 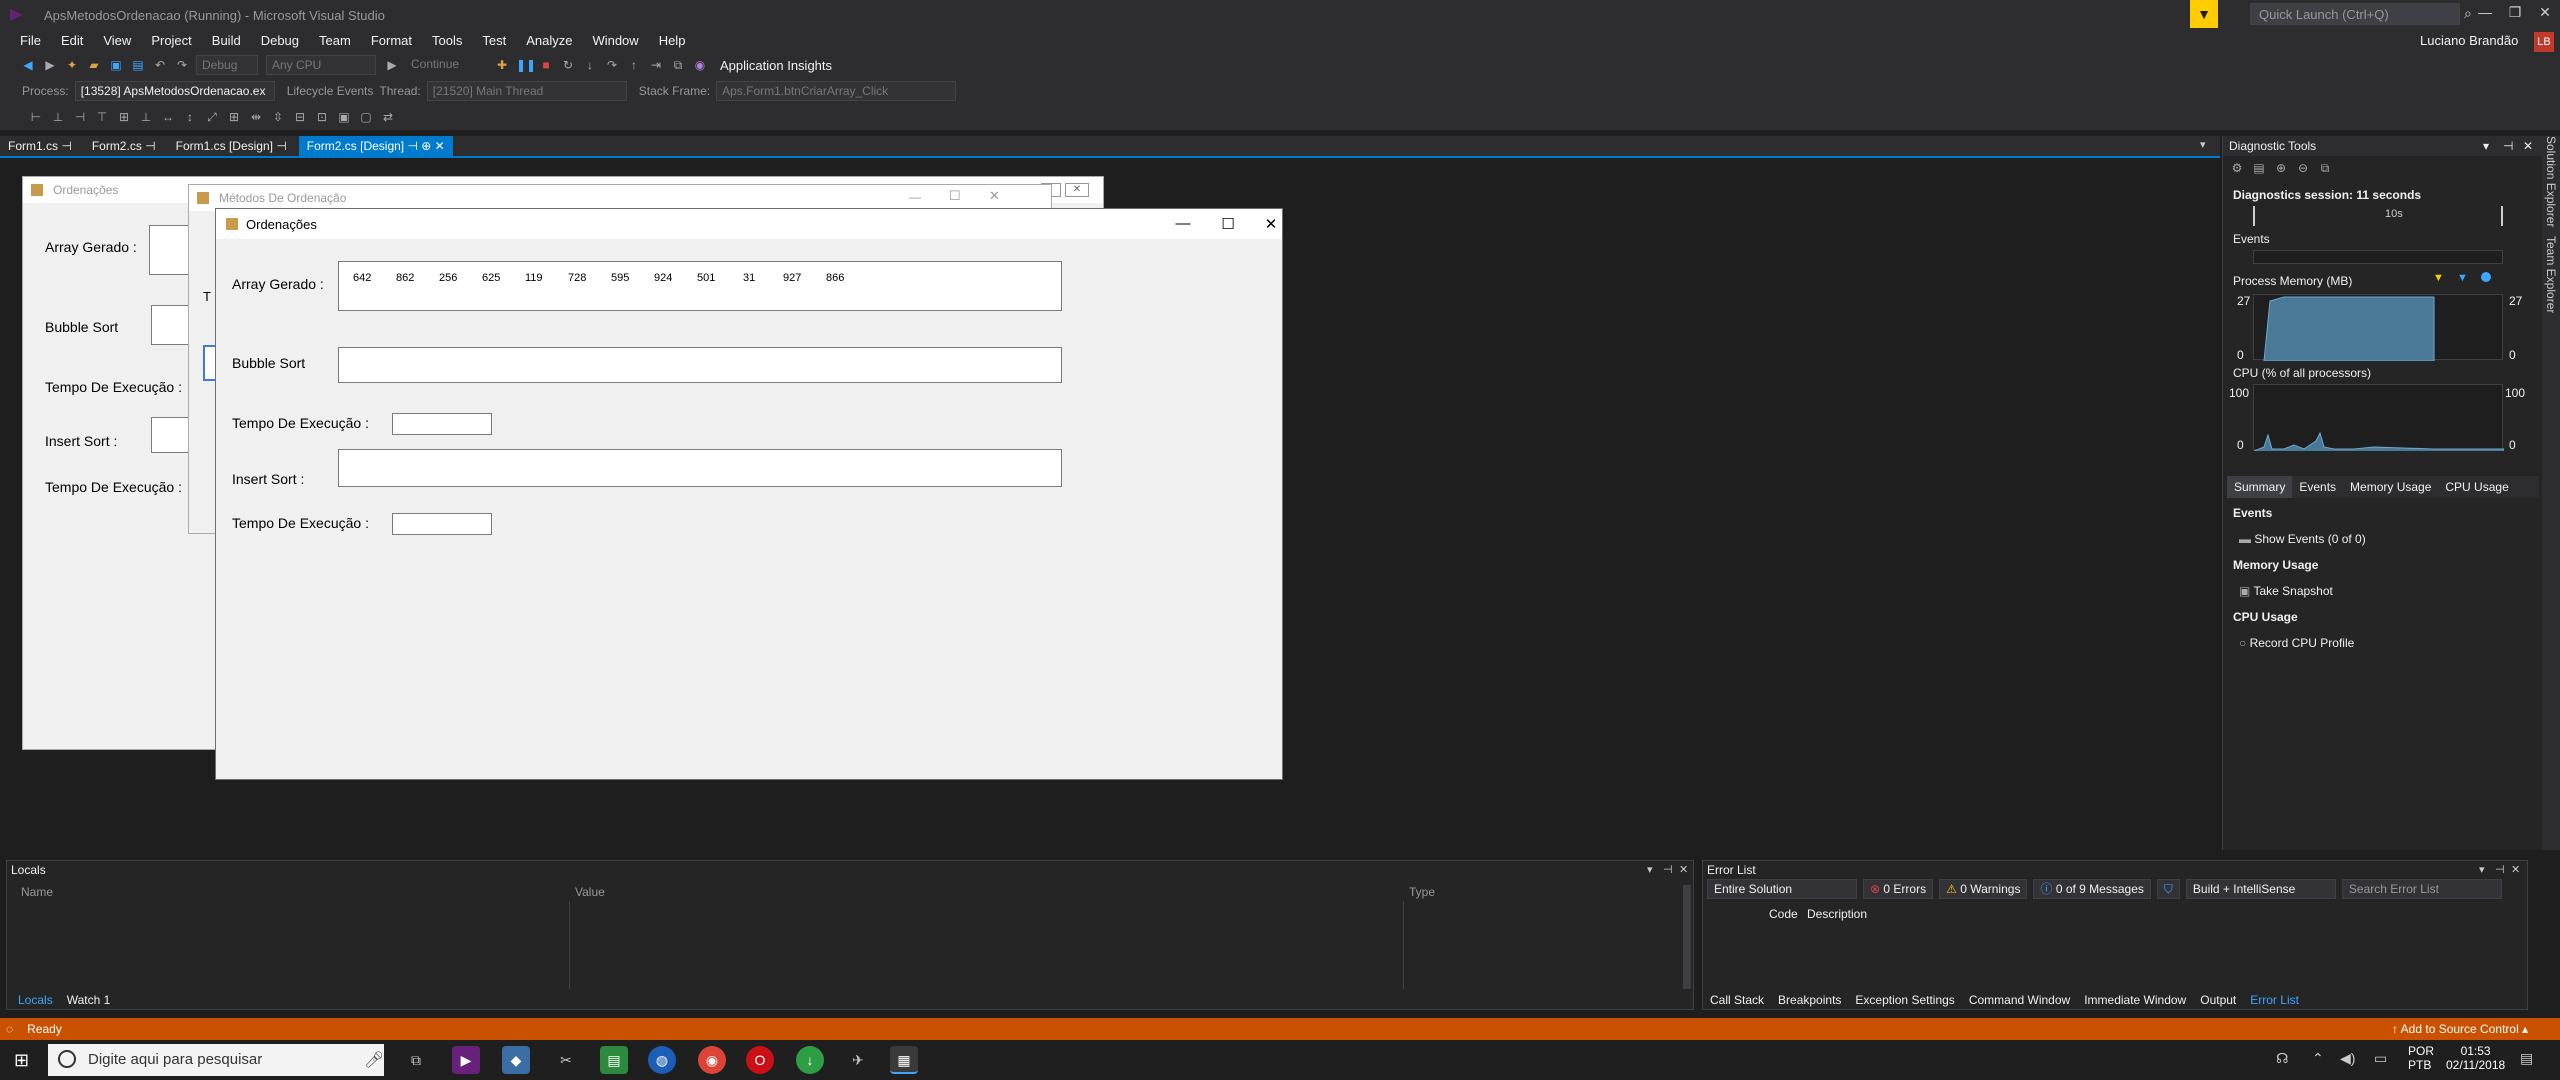 What do you see at coordinates (2303, 168) in the screenshot?
I see `diag-zoom-out-icon: ⊖` at bounding box center [2303, 168].